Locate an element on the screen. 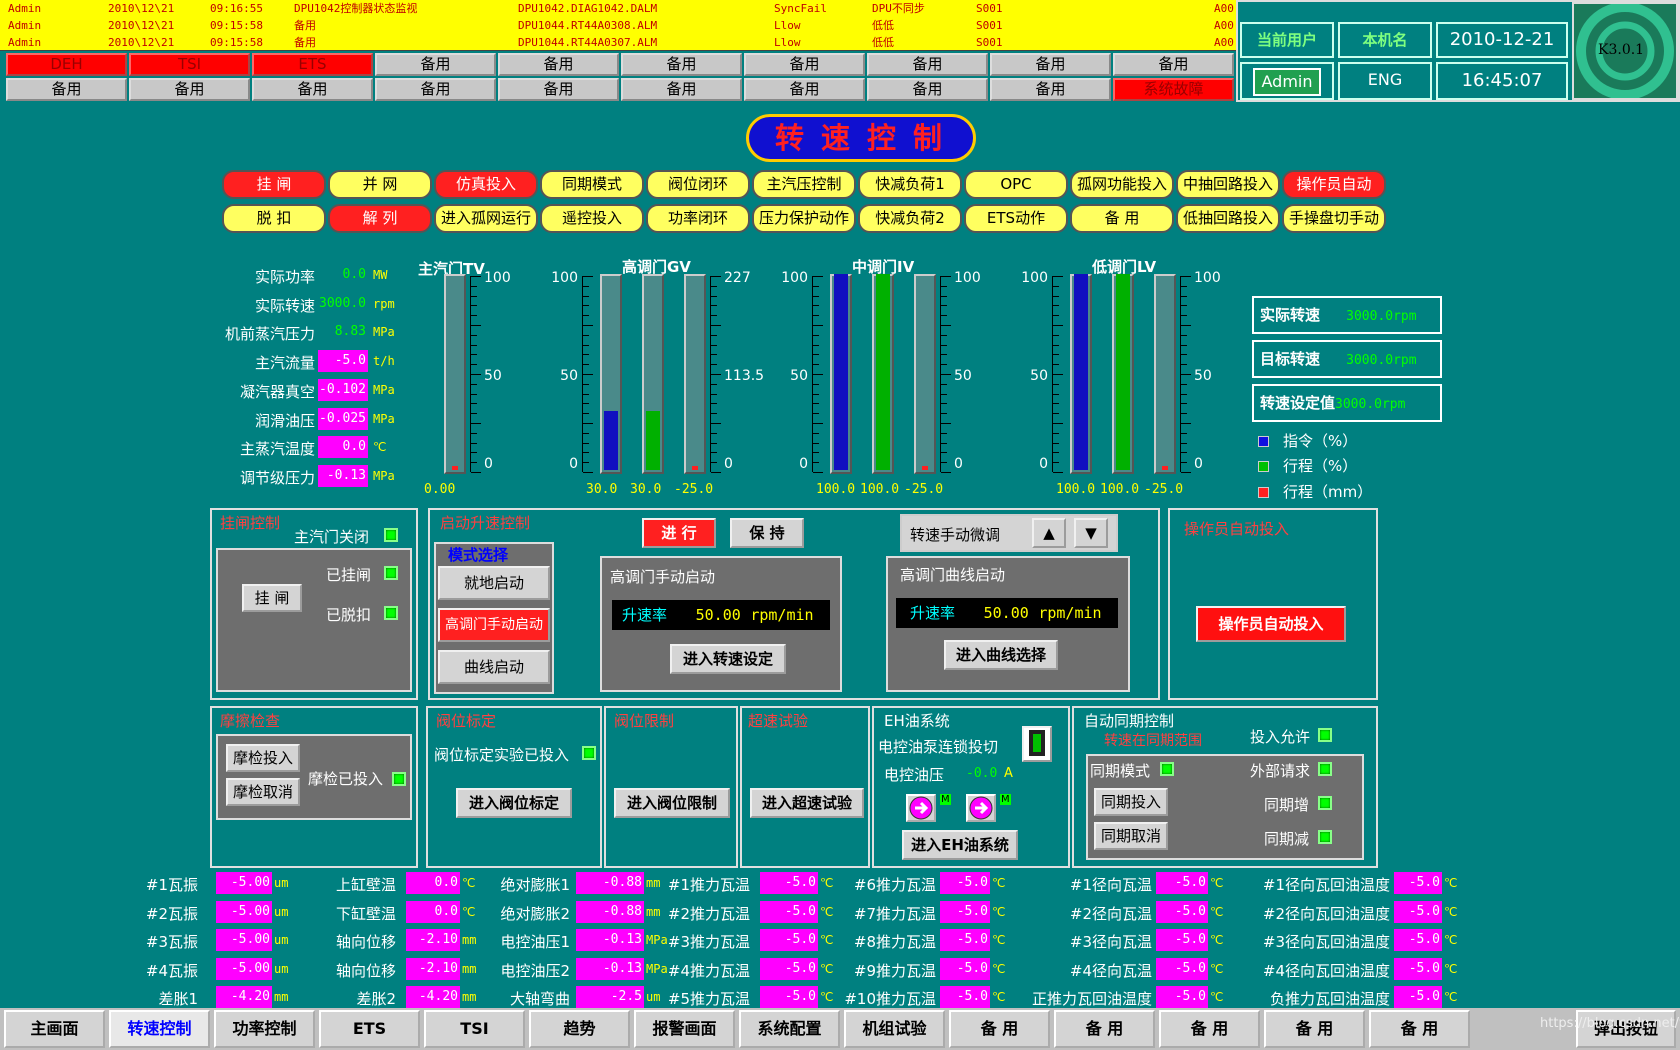  status-deh-button: DEH is located at coordinates (66, 64).